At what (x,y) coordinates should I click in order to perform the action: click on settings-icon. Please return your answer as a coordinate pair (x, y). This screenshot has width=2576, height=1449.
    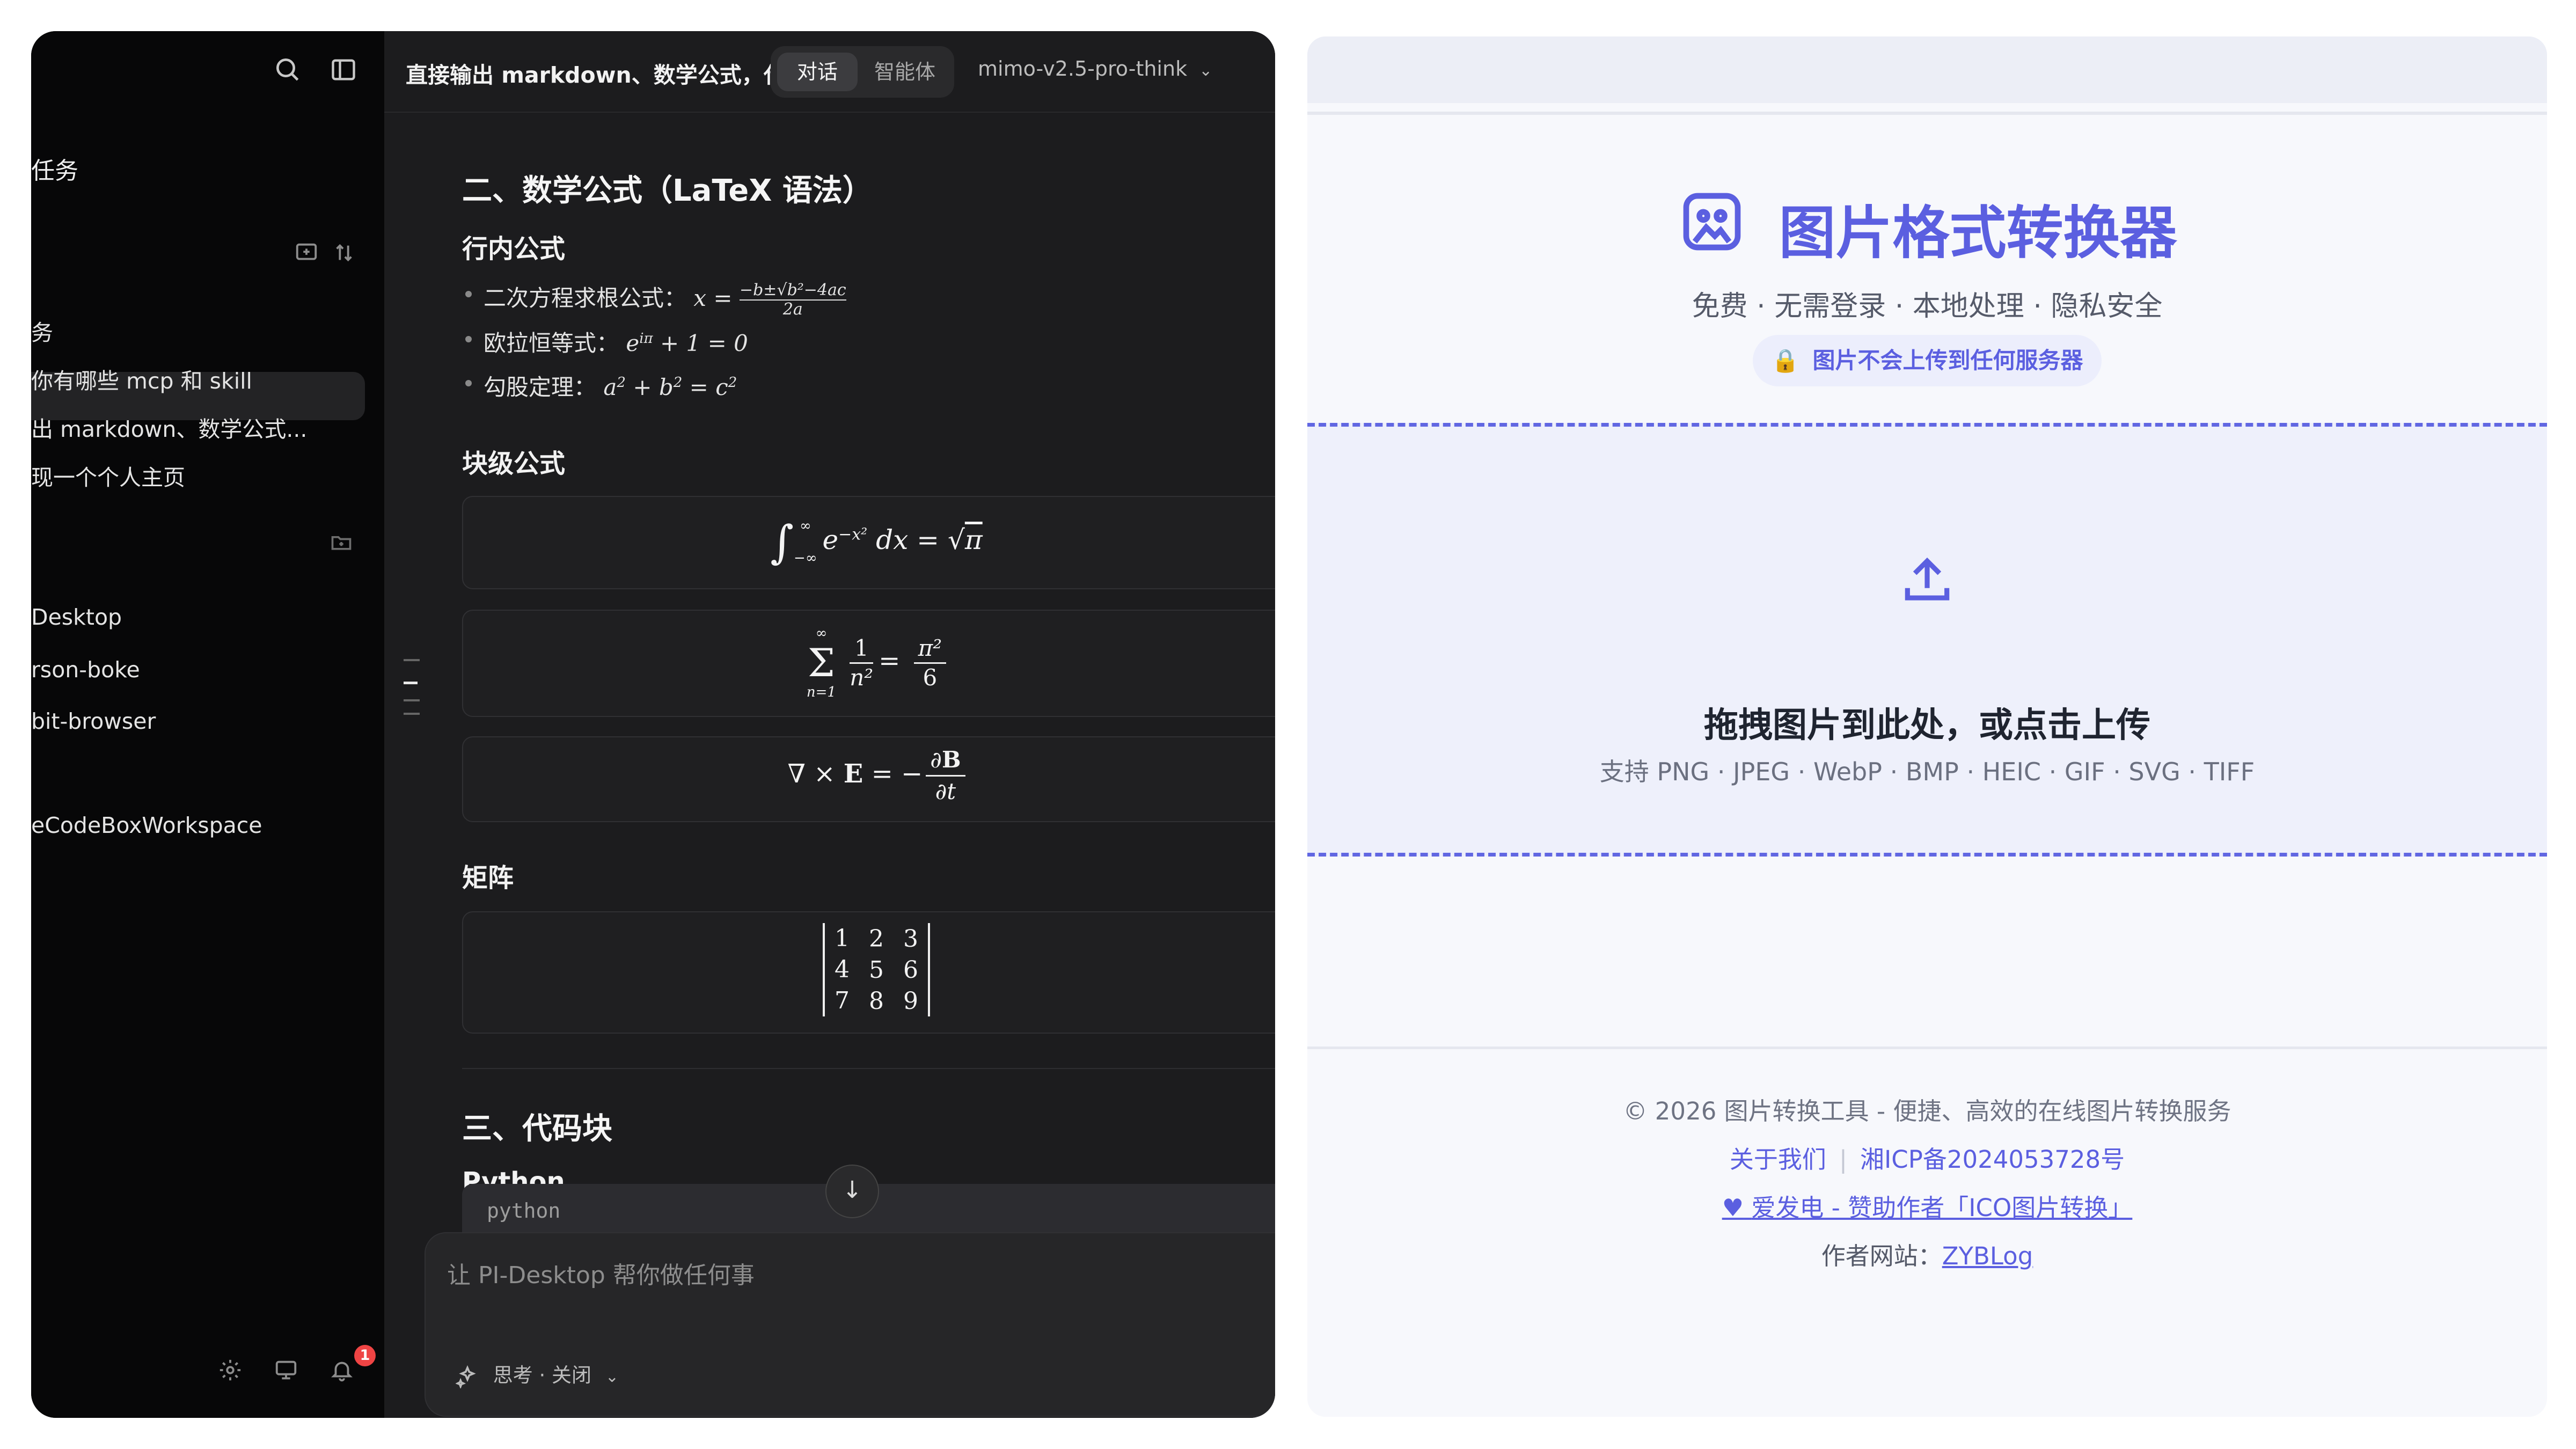
    Looking at the image, I should click on (230, 1371).